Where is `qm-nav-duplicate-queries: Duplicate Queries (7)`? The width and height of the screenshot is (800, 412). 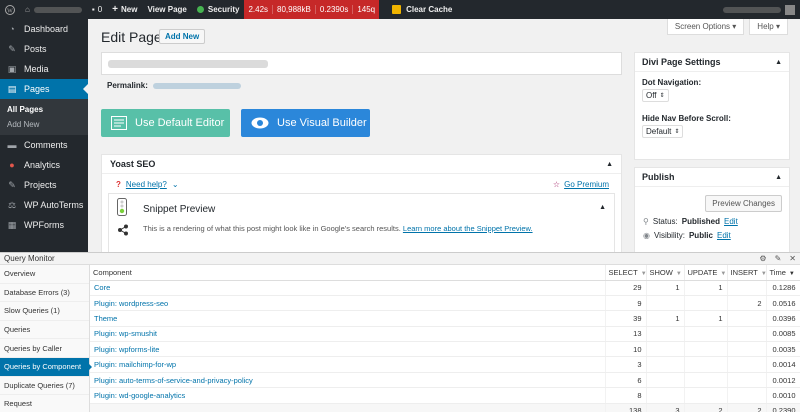
qm-nav-duplicate-queries: Duplicate Queries (7) is located at coordinates (44, 386).